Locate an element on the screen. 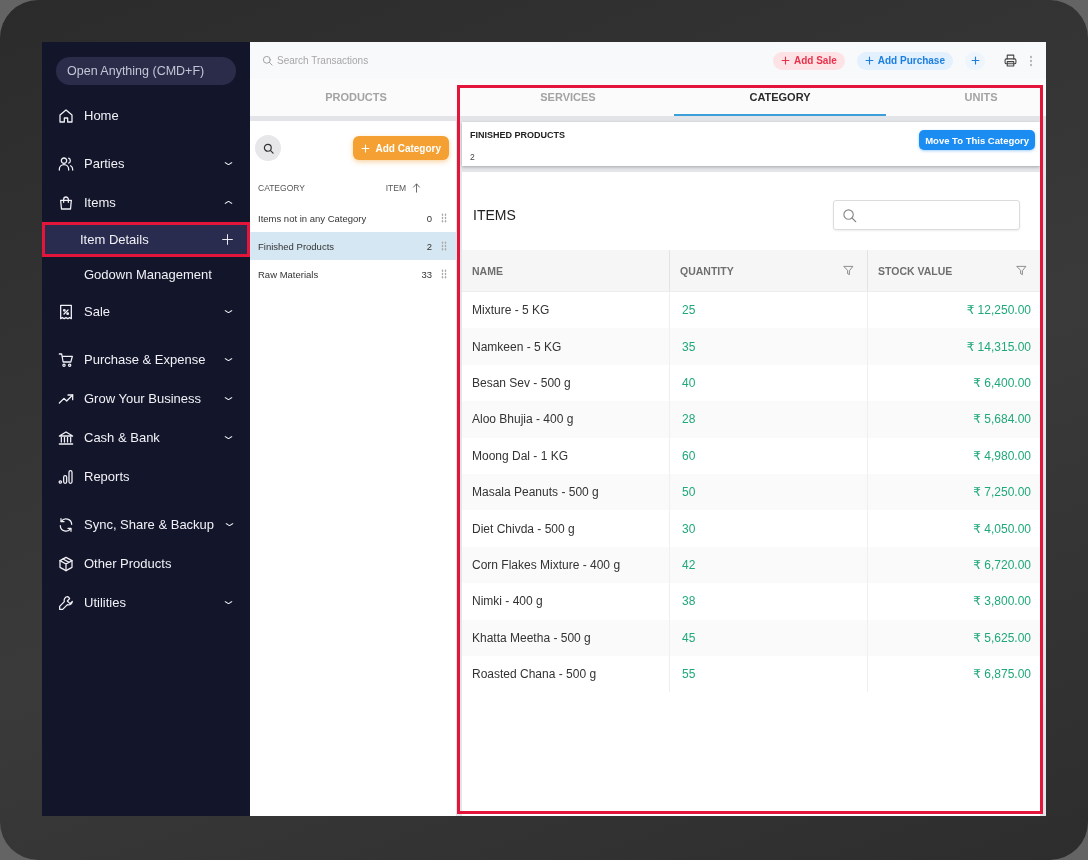 This screenshot has width=1088, height=860. table-cell: 38 is located at coordinates (689, 601).